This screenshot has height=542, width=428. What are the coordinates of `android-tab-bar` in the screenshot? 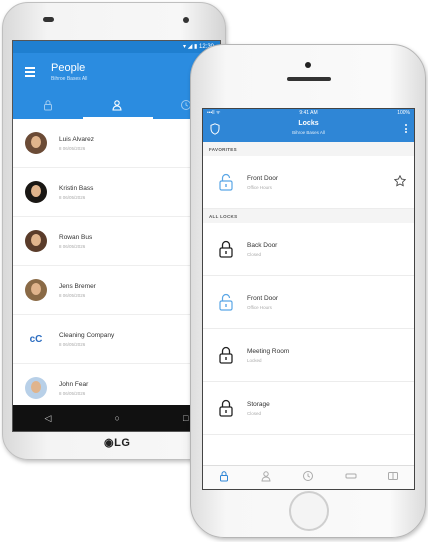 It's located at (116, 105).